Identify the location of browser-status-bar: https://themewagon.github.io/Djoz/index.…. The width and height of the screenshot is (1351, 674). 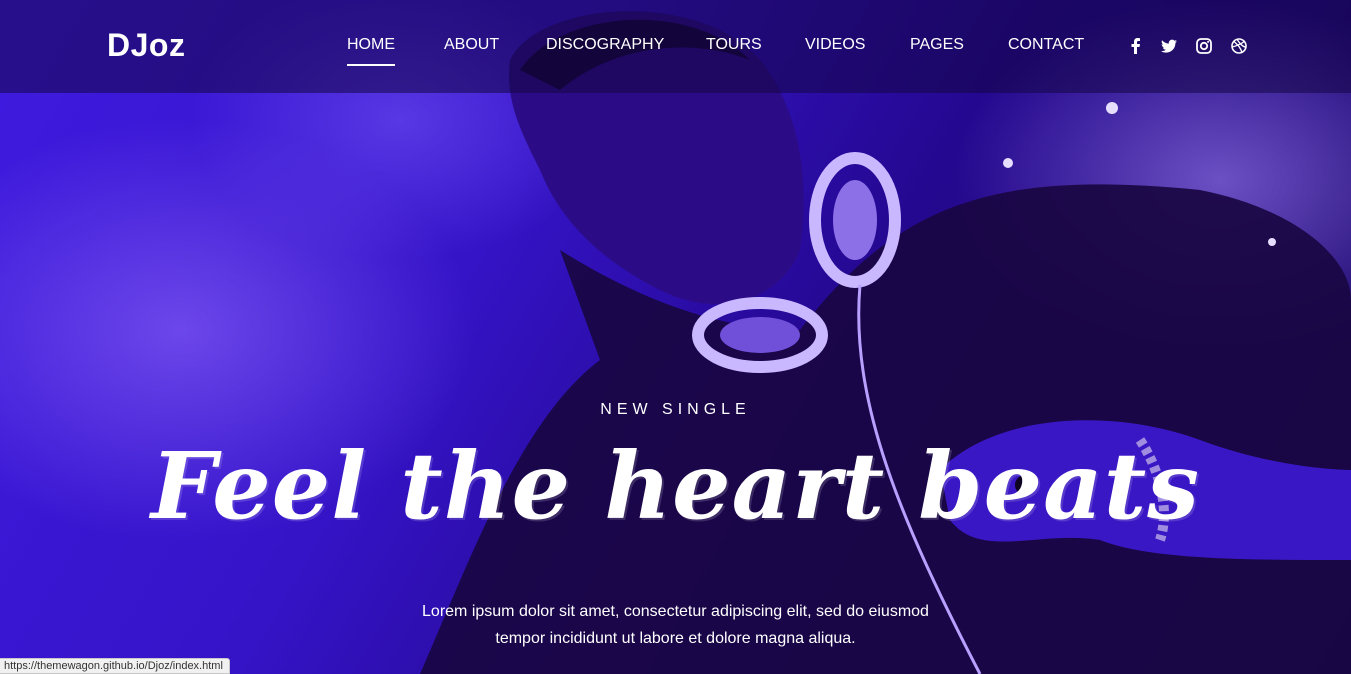
(115, 666).